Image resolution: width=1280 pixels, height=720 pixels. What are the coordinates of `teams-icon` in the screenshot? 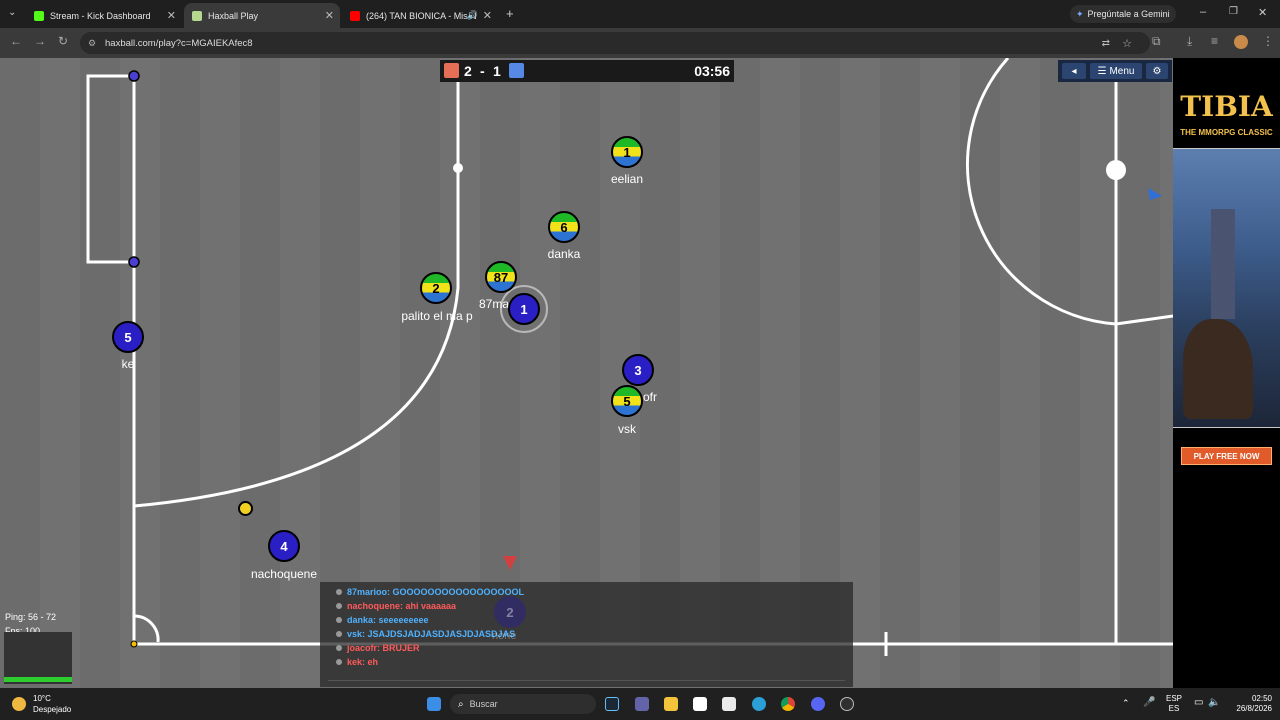 It's located at (642, 704).